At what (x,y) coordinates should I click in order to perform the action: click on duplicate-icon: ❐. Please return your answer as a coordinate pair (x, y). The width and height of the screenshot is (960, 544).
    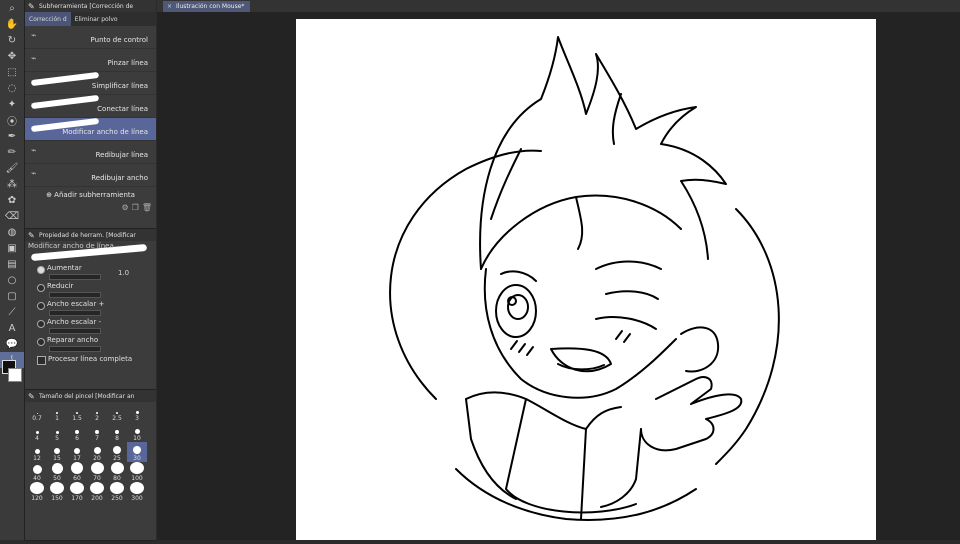
    Looking at the image, I should click on (135, 209).